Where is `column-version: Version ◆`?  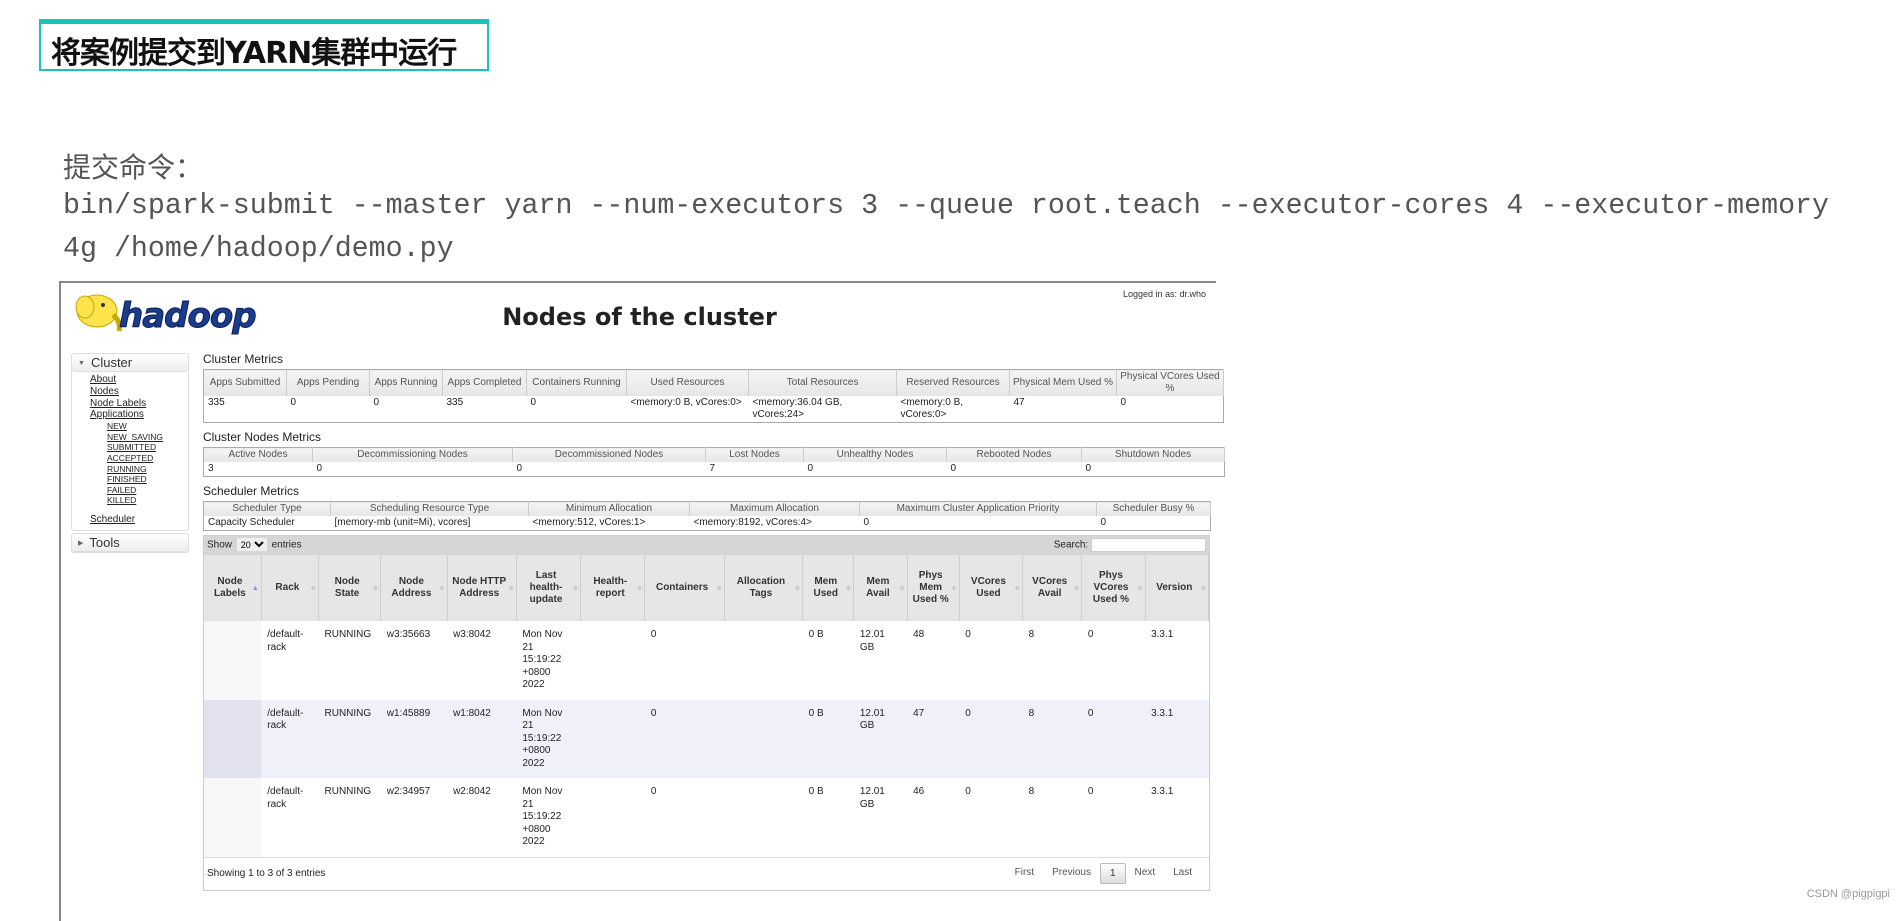
column-version: Version ◆ is located at coordinates (1177, 588).